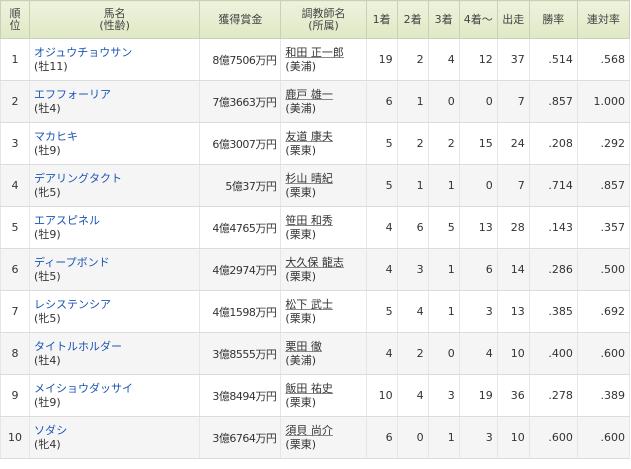 Image resolution: width=631 pixels, height=469 pixels. I want to click on horse-cell: タイトルホルダー (牡4), so click(115, 353).